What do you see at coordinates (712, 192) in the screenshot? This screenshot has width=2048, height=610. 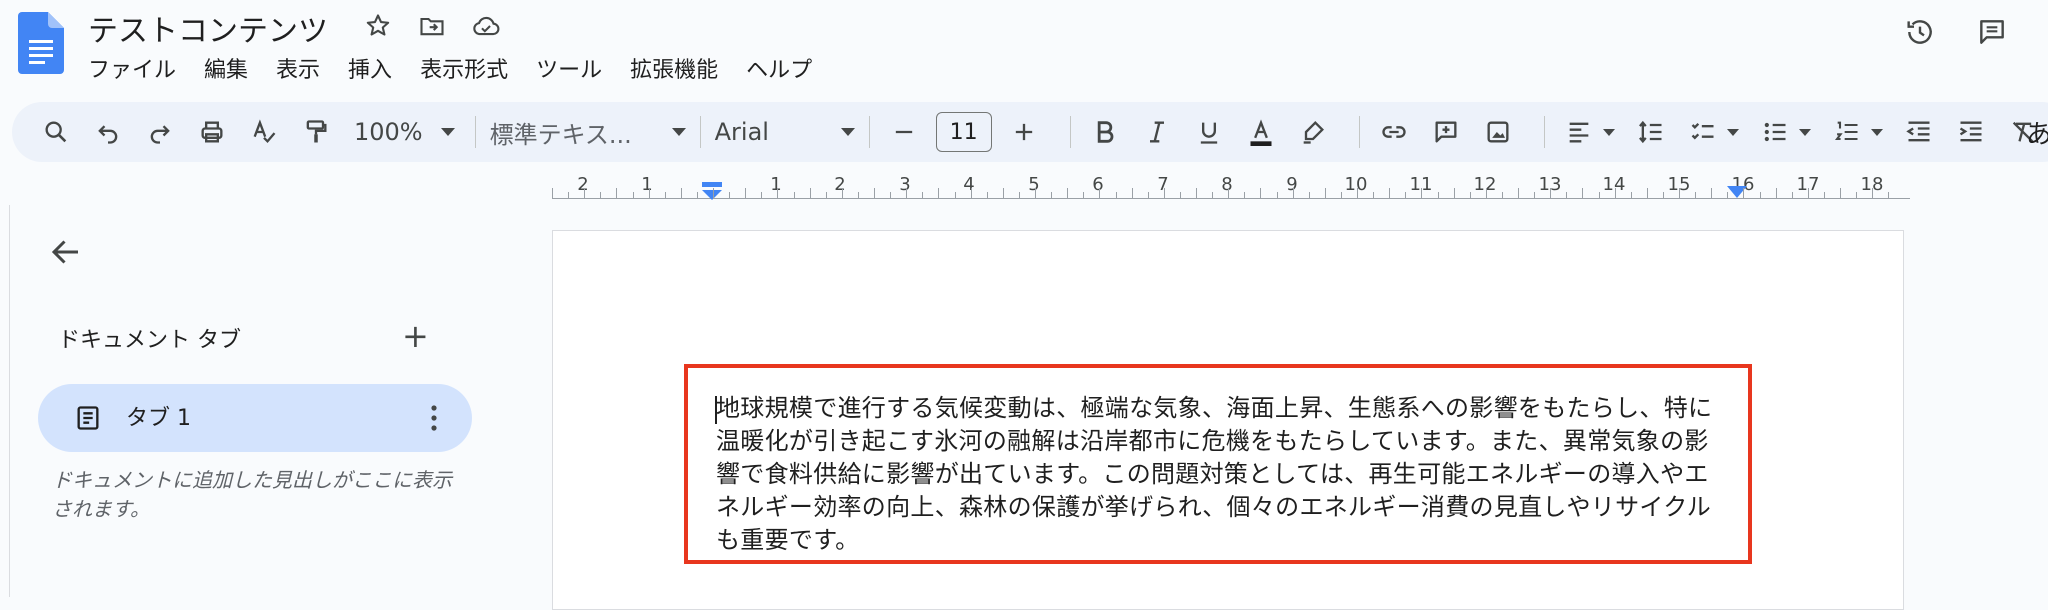 I see `left-indent-marker-icon` at bounding box center [712, 192].